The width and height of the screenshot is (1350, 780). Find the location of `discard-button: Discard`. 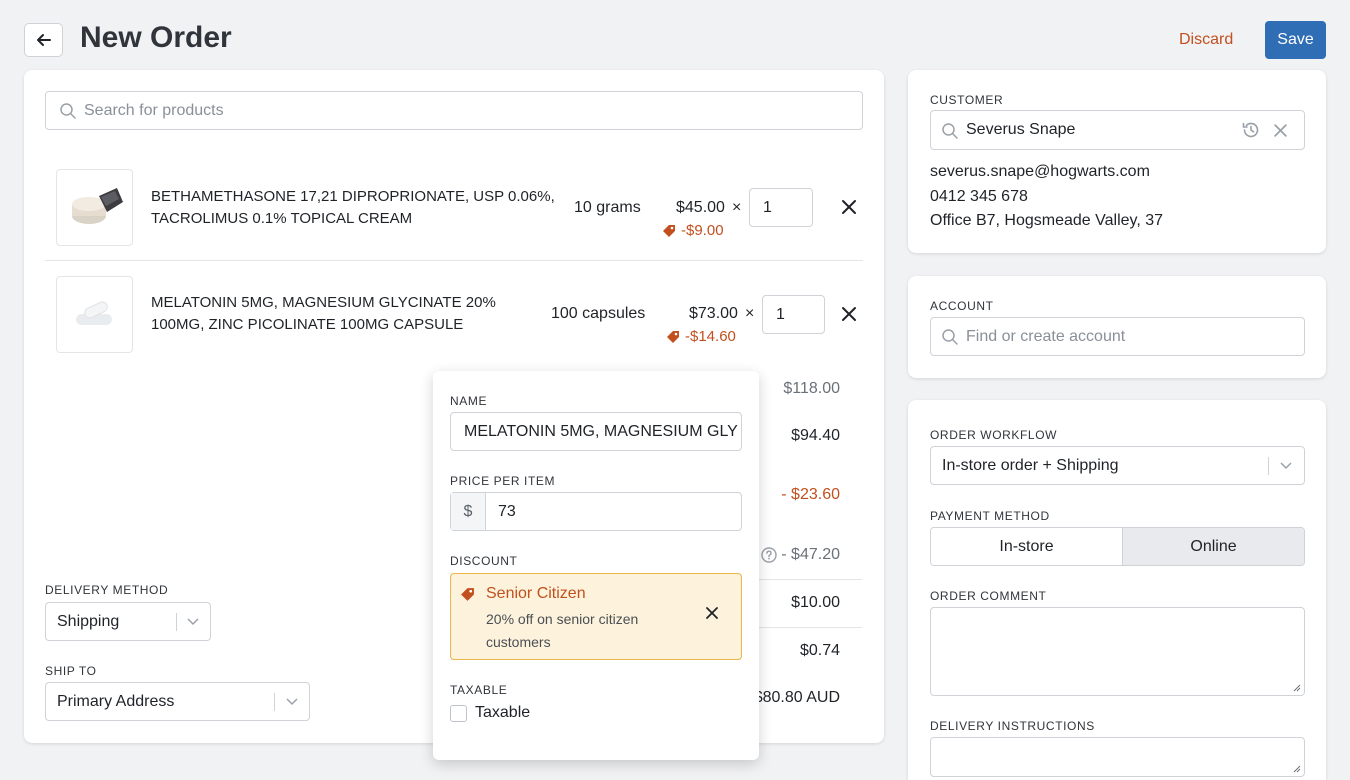

discard-button: Discard is located at coordinates (1206, 40).